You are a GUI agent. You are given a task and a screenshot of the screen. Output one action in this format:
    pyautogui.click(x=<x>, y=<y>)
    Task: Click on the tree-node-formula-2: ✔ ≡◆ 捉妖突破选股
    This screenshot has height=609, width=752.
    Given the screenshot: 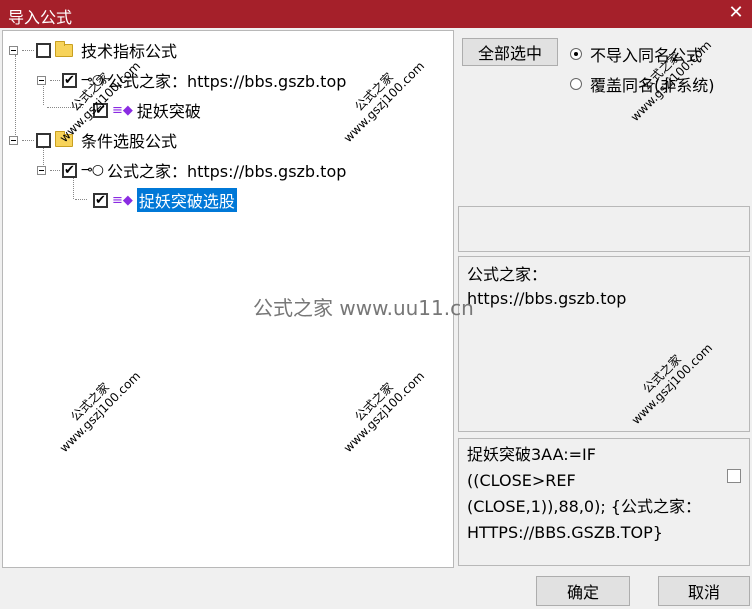 What is the action you would take?
    pyautogui.click(x=165, y=200)
    